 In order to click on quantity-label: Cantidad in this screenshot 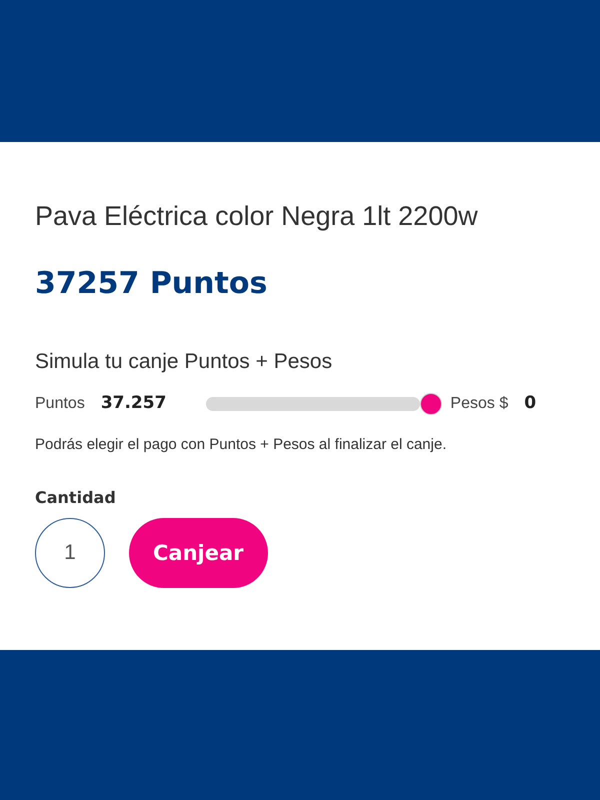, I will do `click(76, 498)`.